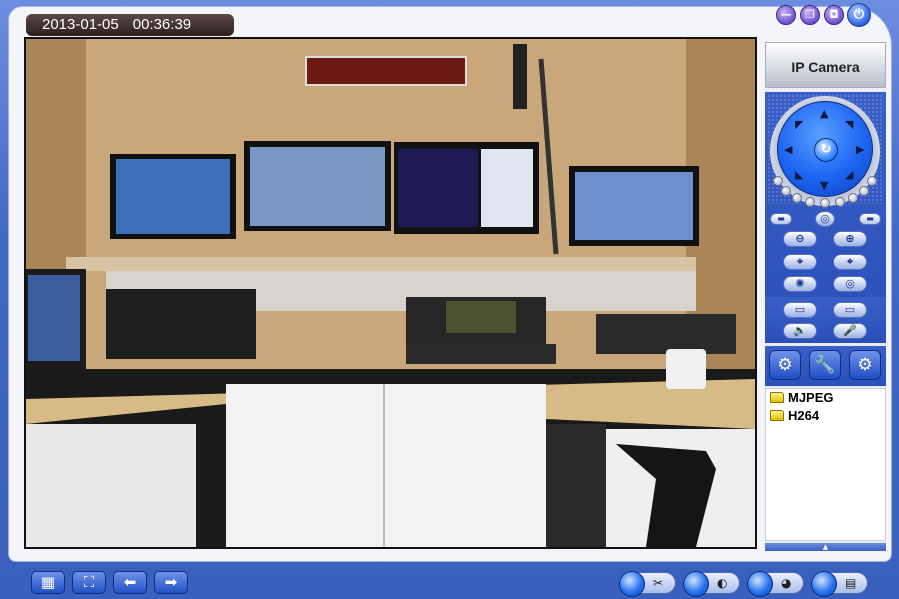  I want to click on focus-near-button: ⌖, so click(800, 262).